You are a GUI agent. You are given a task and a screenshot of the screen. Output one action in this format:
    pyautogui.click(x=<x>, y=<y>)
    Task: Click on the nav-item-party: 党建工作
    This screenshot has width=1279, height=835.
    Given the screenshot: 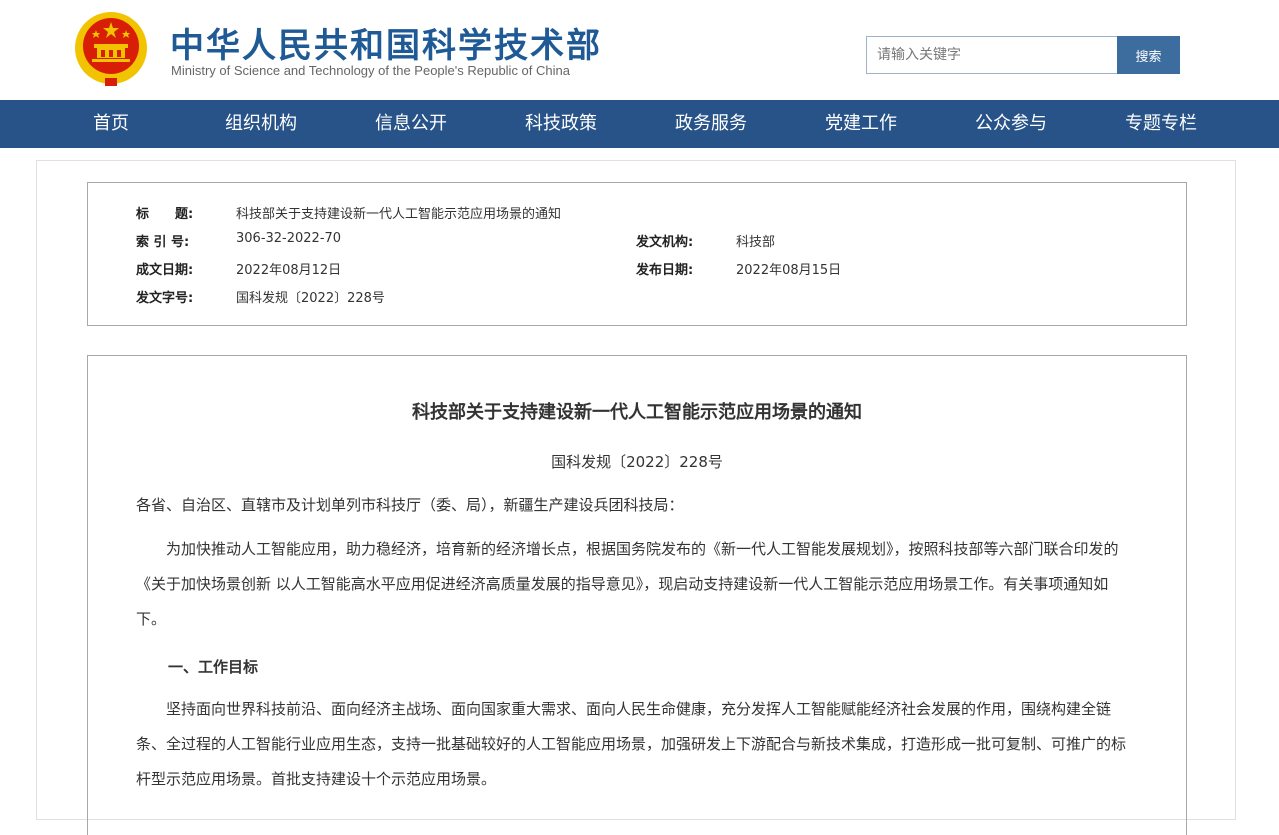 What is the action you would take?
    pyautogui.click(x=861, y=124)
    